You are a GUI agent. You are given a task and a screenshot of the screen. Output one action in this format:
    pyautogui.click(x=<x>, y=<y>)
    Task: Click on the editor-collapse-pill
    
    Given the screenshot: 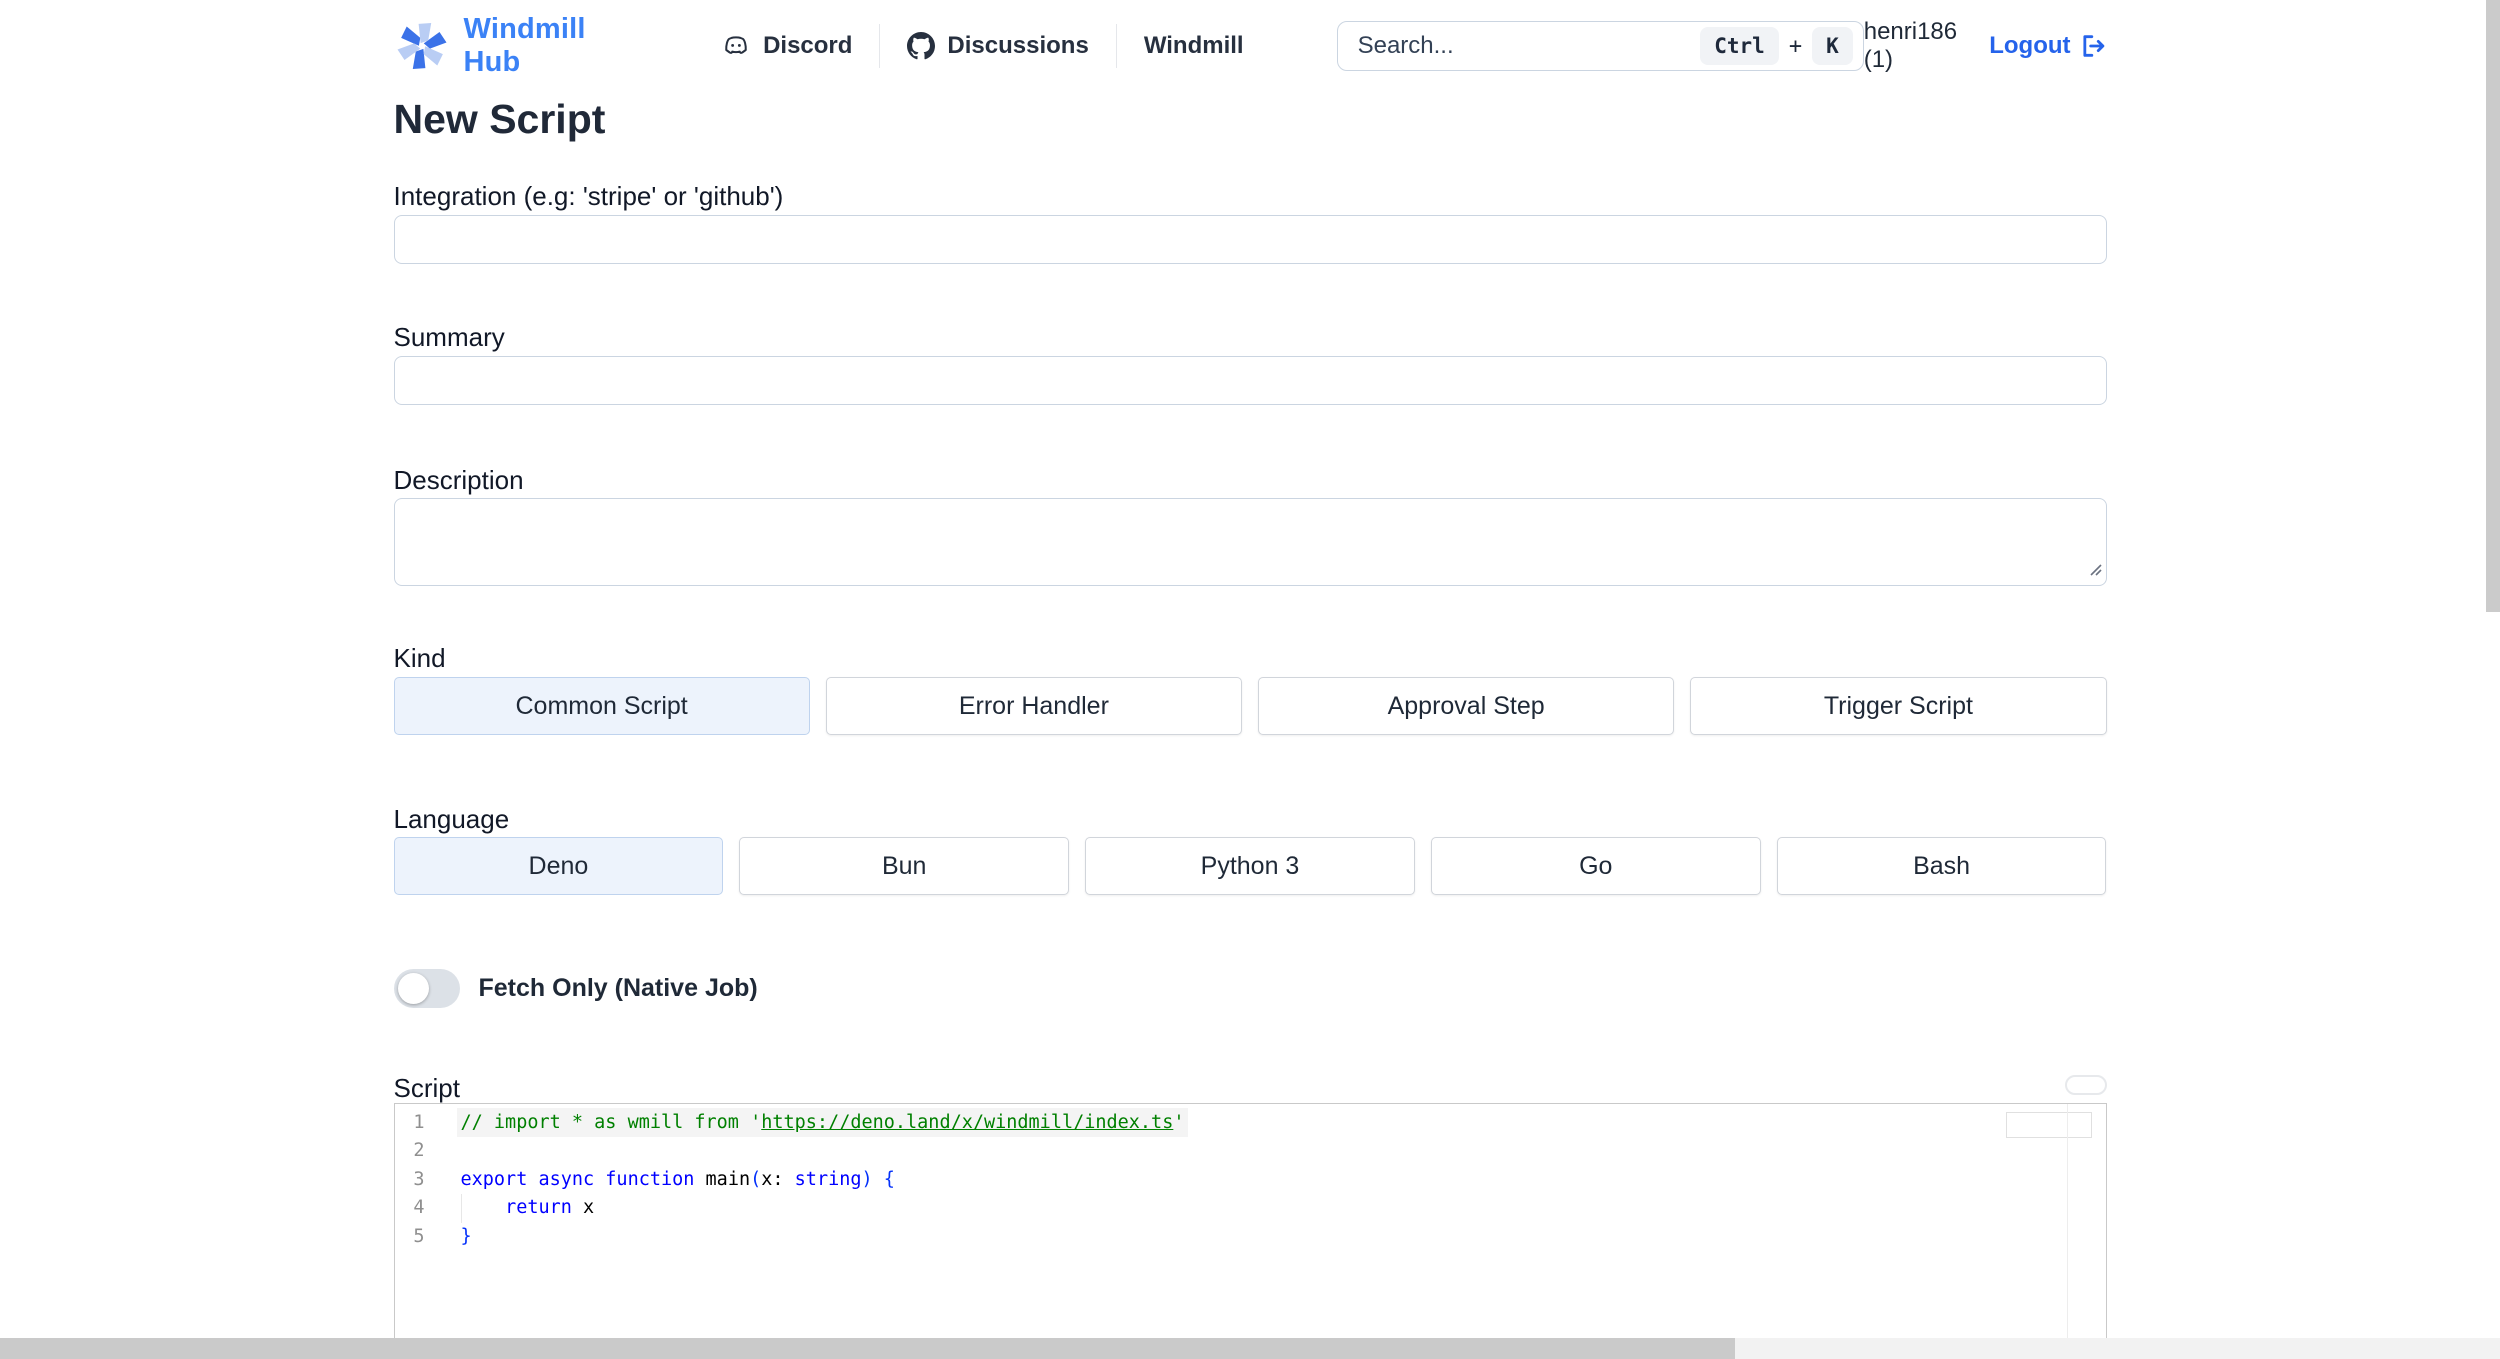 What is the action you would take?
    pyautogui.click(x=2085, y=1085)
    